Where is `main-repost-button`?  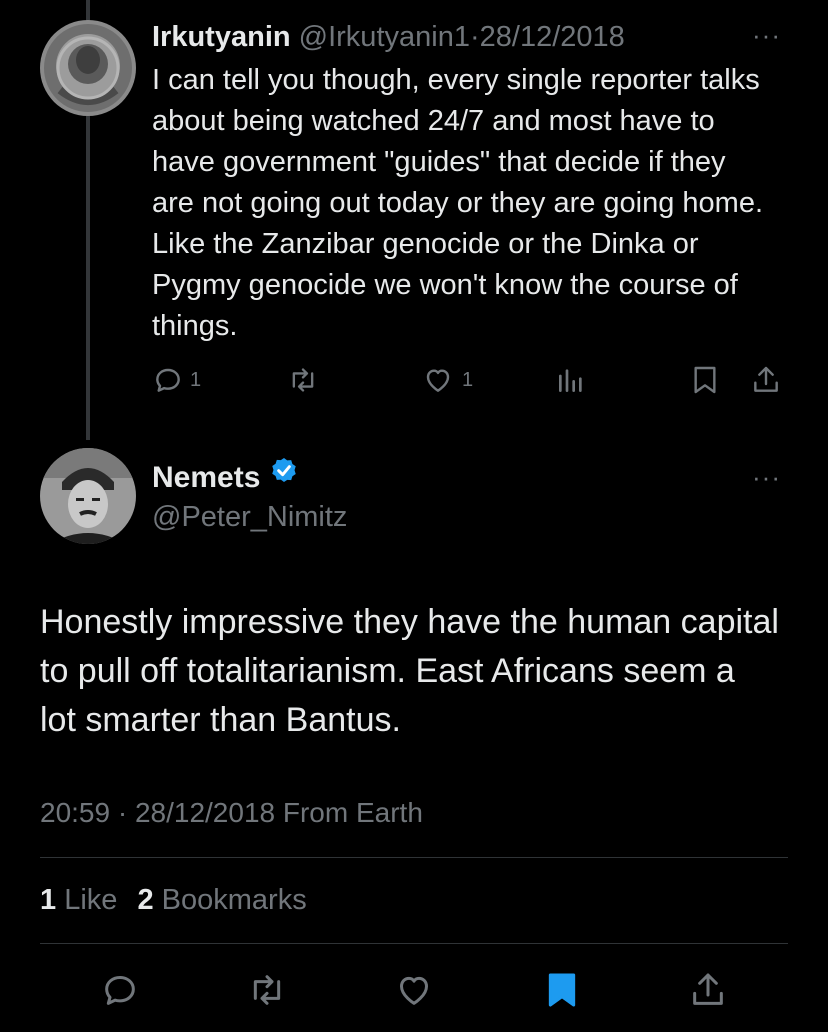 main-repost-button is located at coordinates (267, 992).